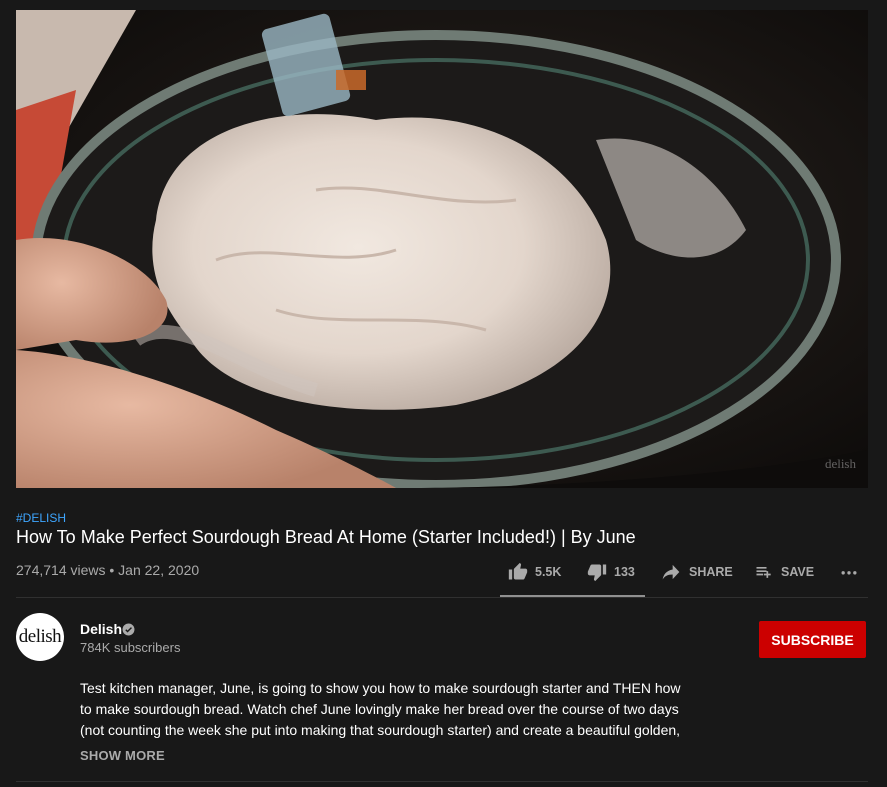 The width and height of the screenshot is (887, 787). Describe the element at coordinates (101, 629) in the screenshot. I see `channel-name: Delish` at that location.